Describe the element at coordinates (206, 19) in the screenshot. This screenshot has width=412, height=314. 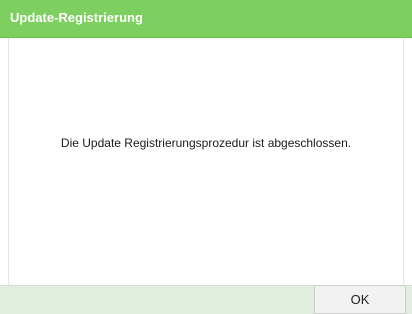
I see `title-bar: Update-Registrierung` at that location.